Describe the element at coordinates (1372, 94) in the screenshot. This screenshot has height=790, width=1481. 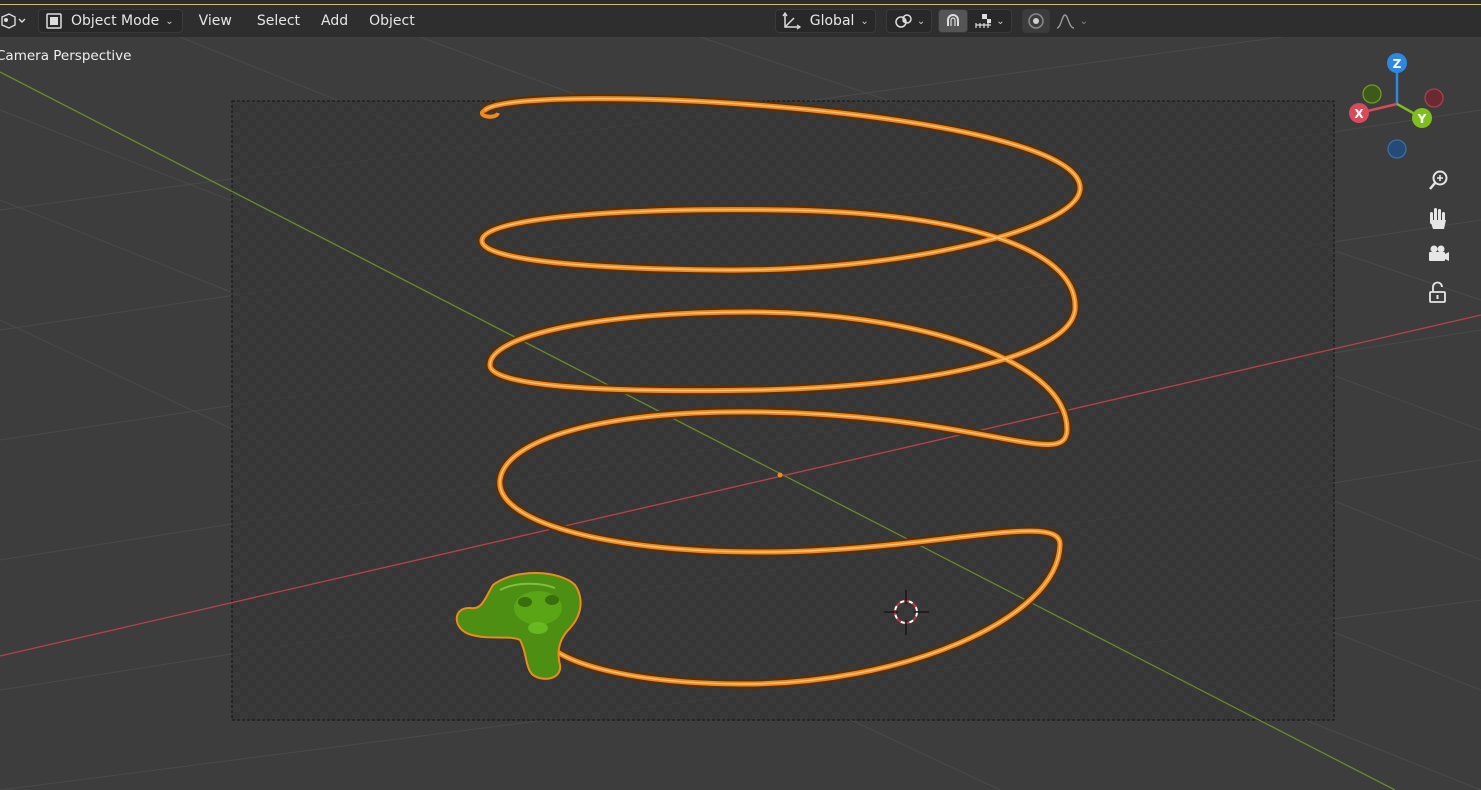
I see `gizmo-neg-y` at that location.